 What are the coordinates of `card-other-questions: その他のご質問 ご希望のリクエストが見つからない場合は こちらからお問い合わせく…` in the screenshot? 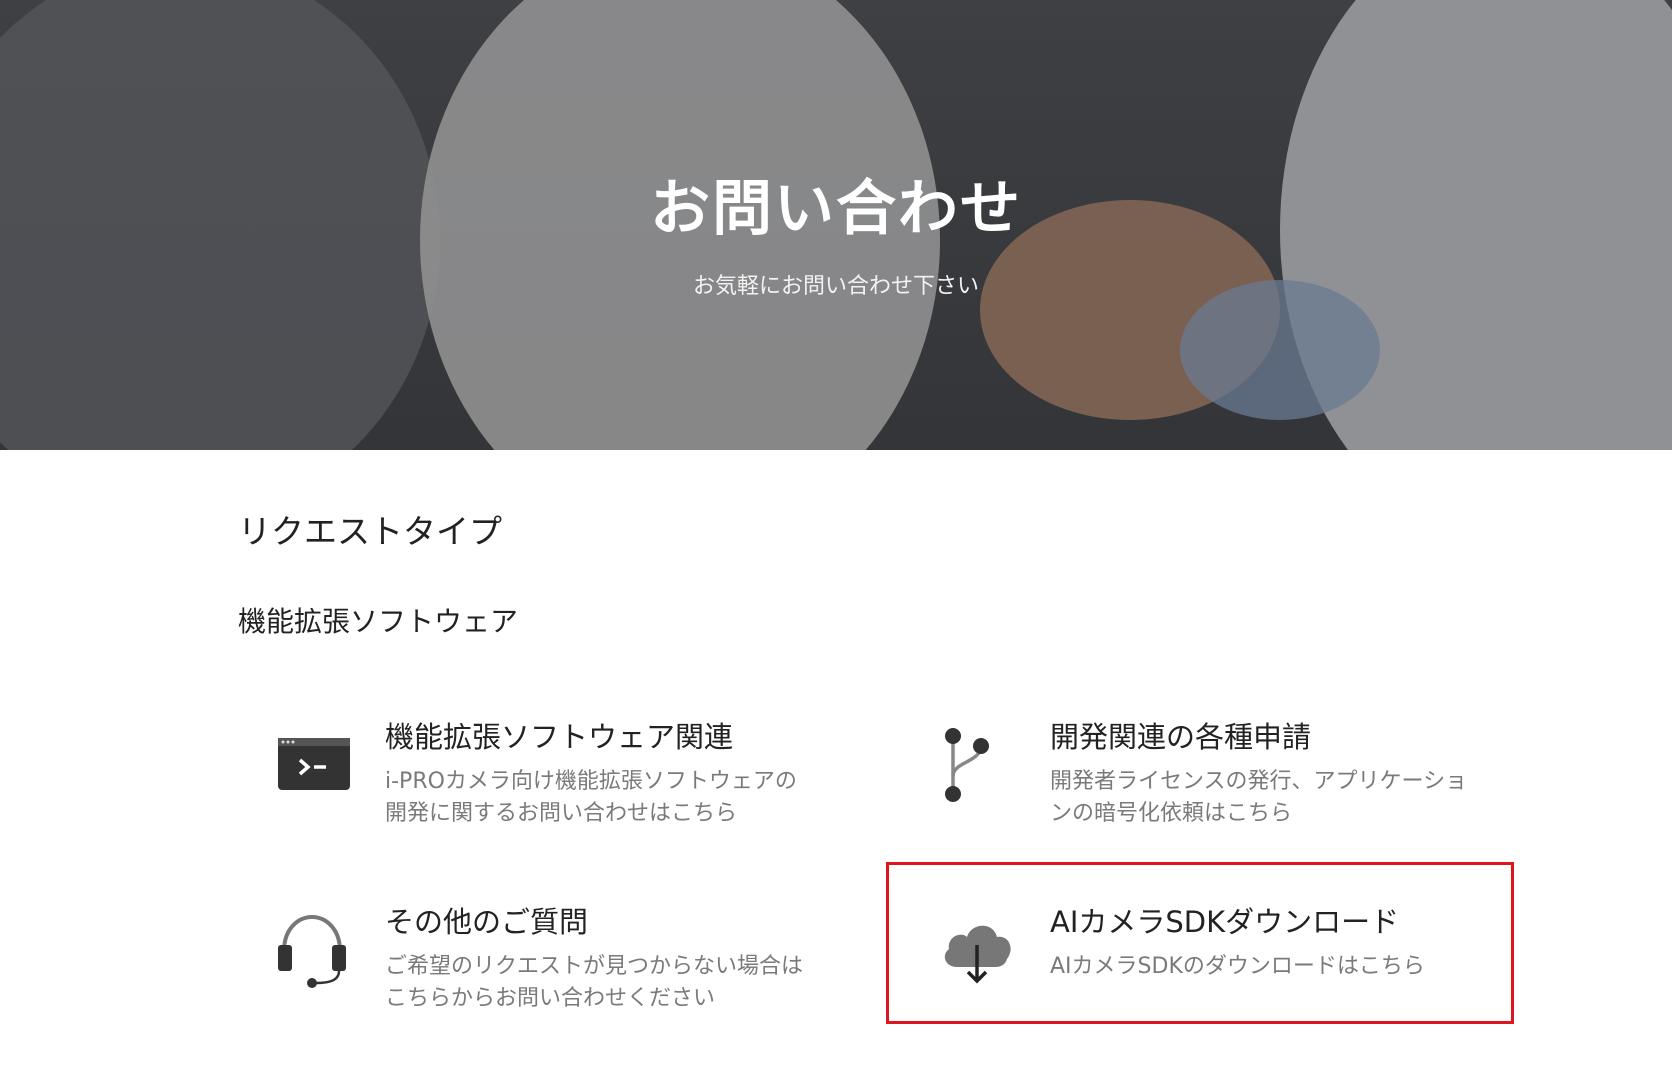 It's located at (540, 965).